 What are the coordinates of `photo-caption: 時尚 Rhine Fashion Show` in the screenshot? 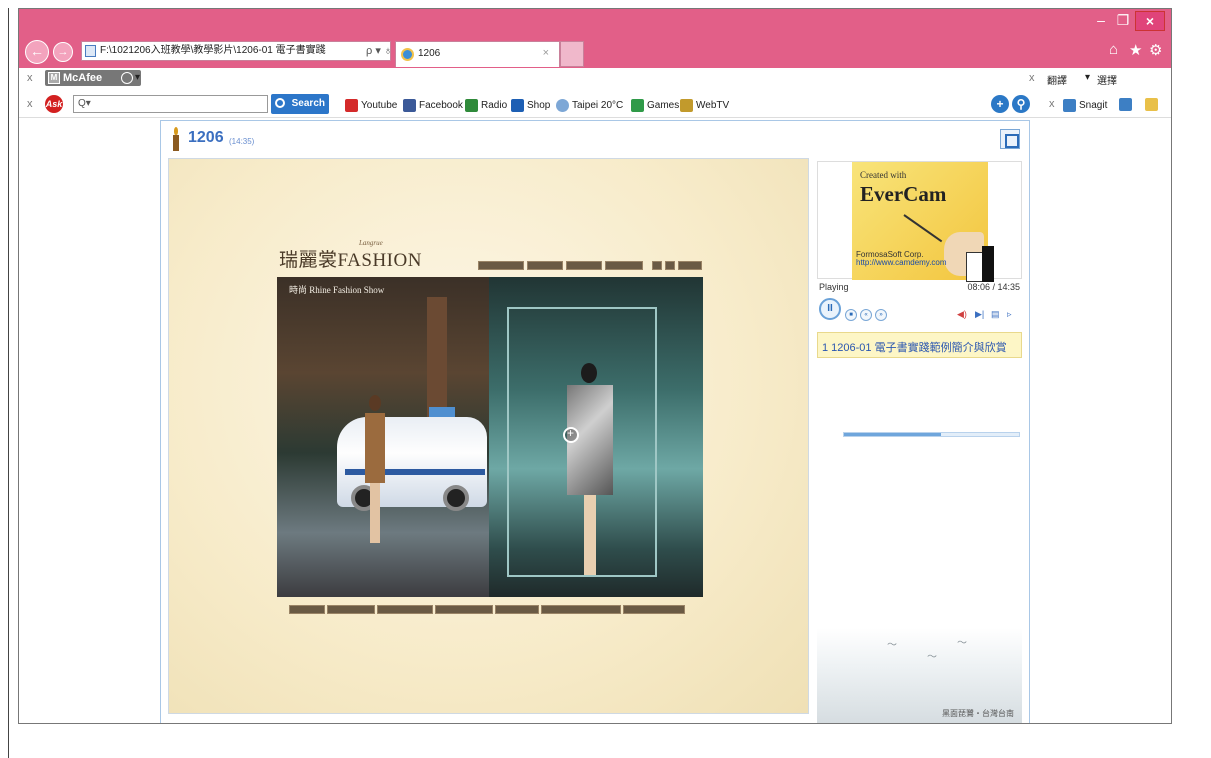 It's located at (337, 290).